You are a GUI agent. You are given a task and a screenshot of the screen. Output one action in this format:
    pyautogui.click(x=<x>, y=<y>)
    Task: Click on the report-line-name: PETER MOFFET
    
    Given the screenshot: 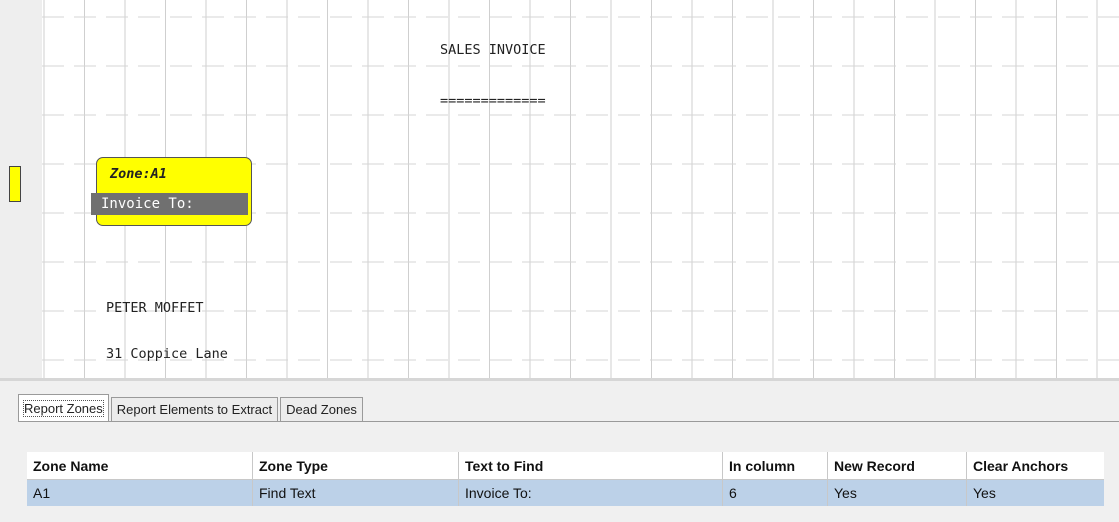 What is the action you would take?
    pyautogui.click(x=155, y=308)
    